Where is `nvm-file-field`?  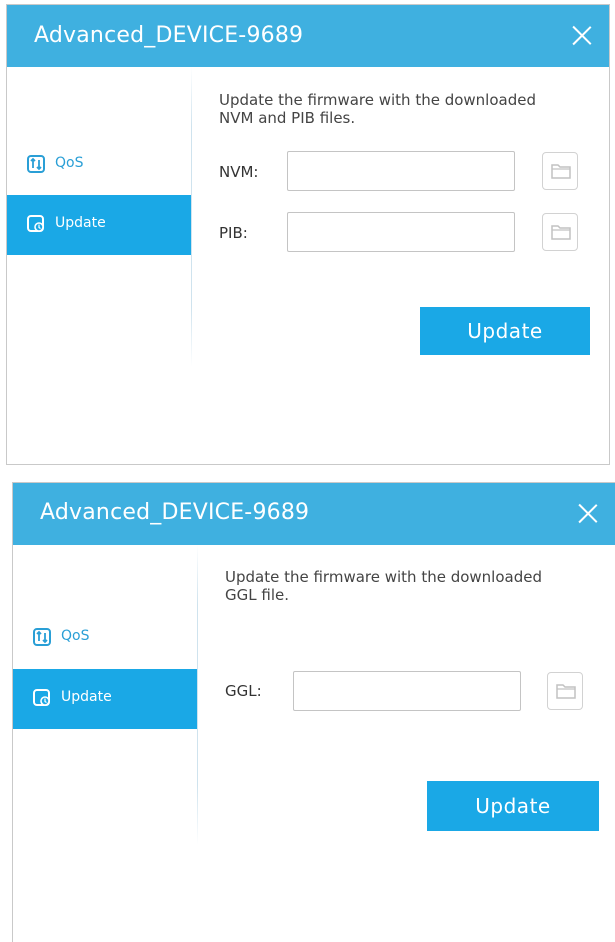 nvm-file-field is located at coordinates (401, 171).